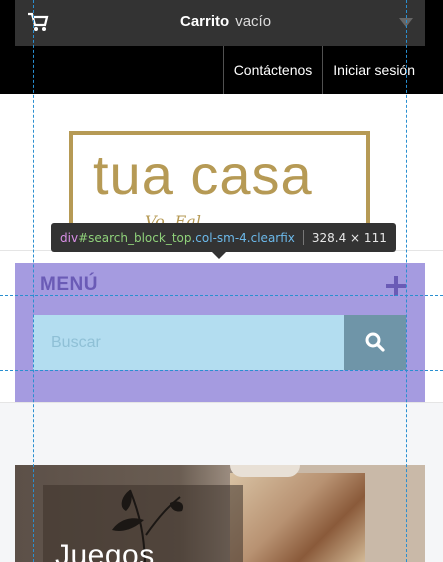 The height and width of the screenshot is (562, 443). I want to click on tooltip-tag: div, so click(69, 237).